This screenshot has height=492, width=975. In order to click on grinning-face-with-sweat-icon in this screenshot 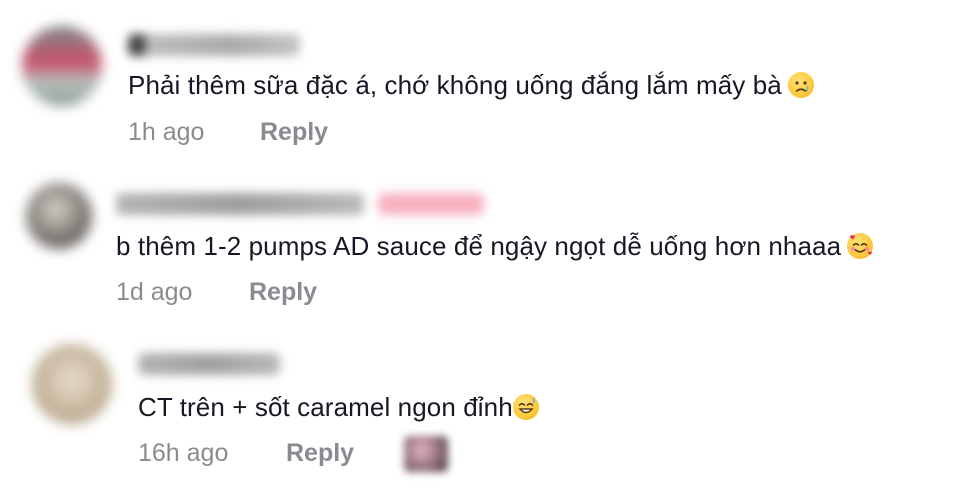, I will do `click(525, 407)`.